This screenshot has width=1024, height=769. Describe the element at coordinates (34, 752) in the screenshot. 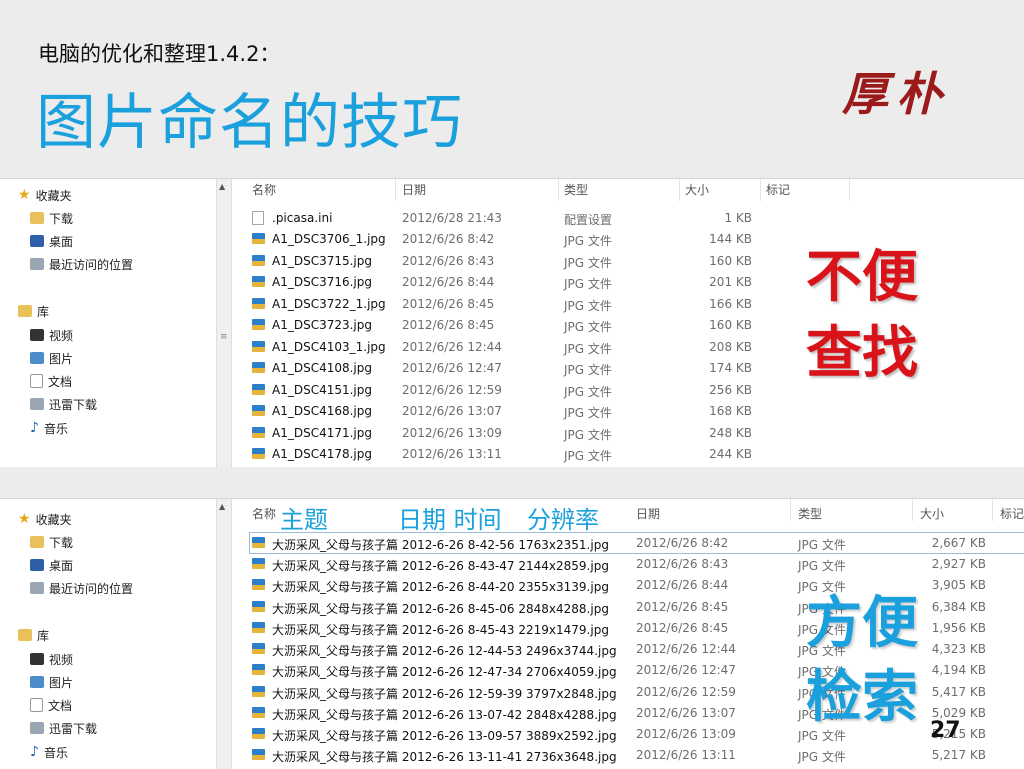

I see `music-note-icon: ♪` at that location.